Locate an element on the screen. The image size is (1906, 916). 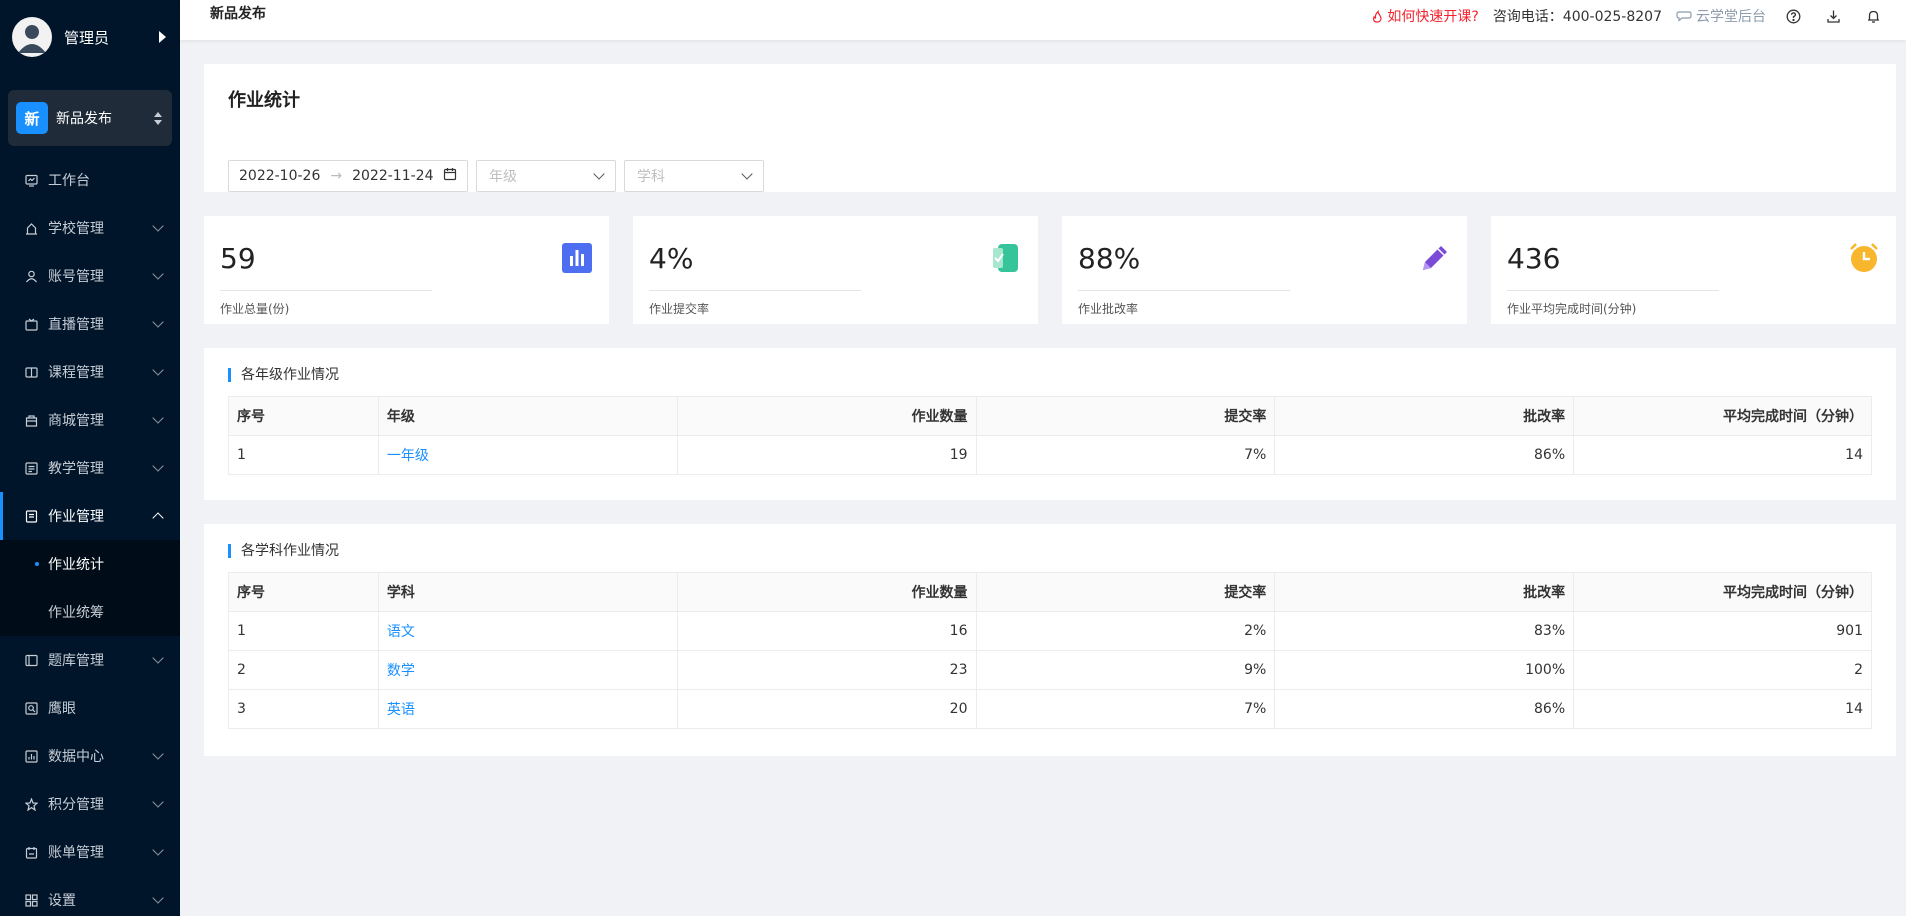
hotline-text: 咨询电话：400-025-8207 is located at coordinates (1577, 17).